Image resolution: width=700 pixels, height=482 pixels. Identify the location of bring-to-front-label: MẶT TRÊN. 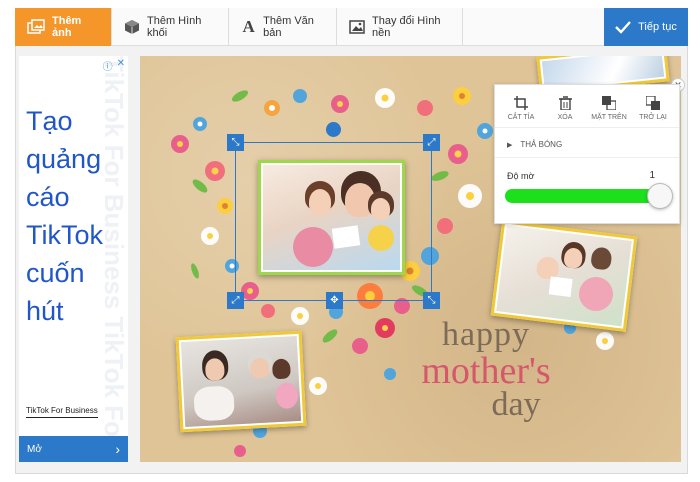
(609, 117).